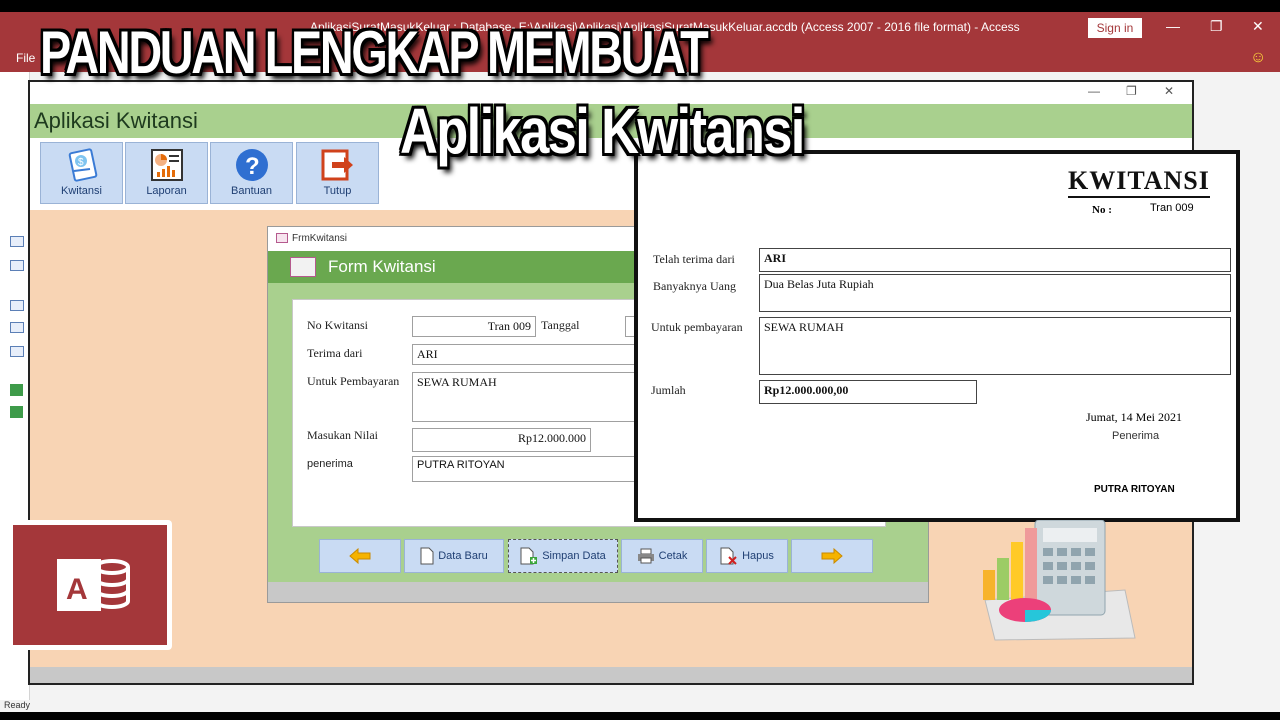 The height and width of the screenshot is (720, 1280). Describe the element at coordinates (463, 556) in the screenshot. I see `data-baru-label: Data Baru` at that location.